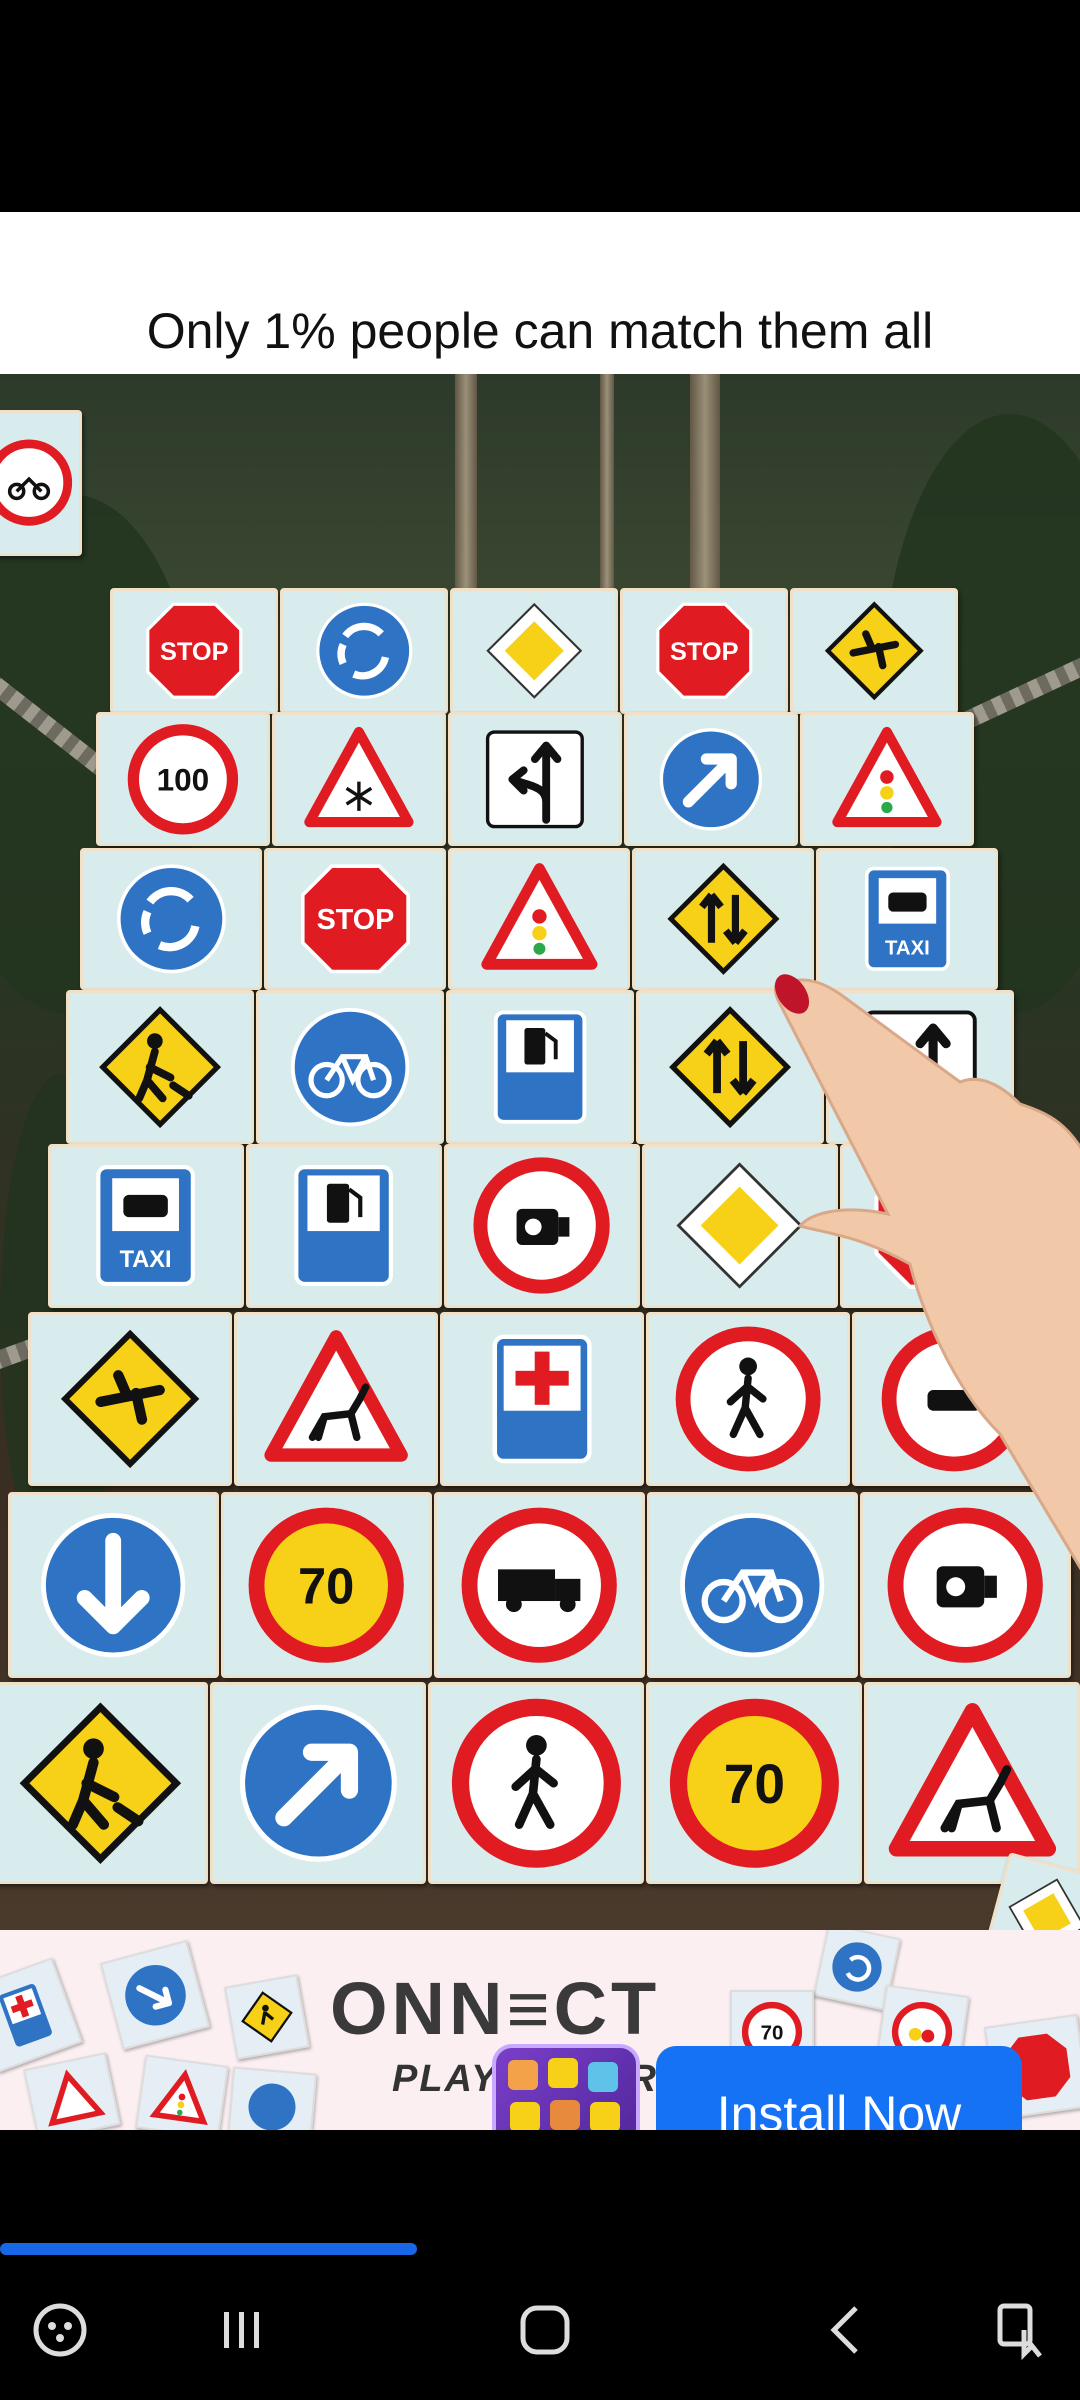 This screenshot has width=1080, height=2400. I want to click on bicycle-icon, so click(350, 1067).